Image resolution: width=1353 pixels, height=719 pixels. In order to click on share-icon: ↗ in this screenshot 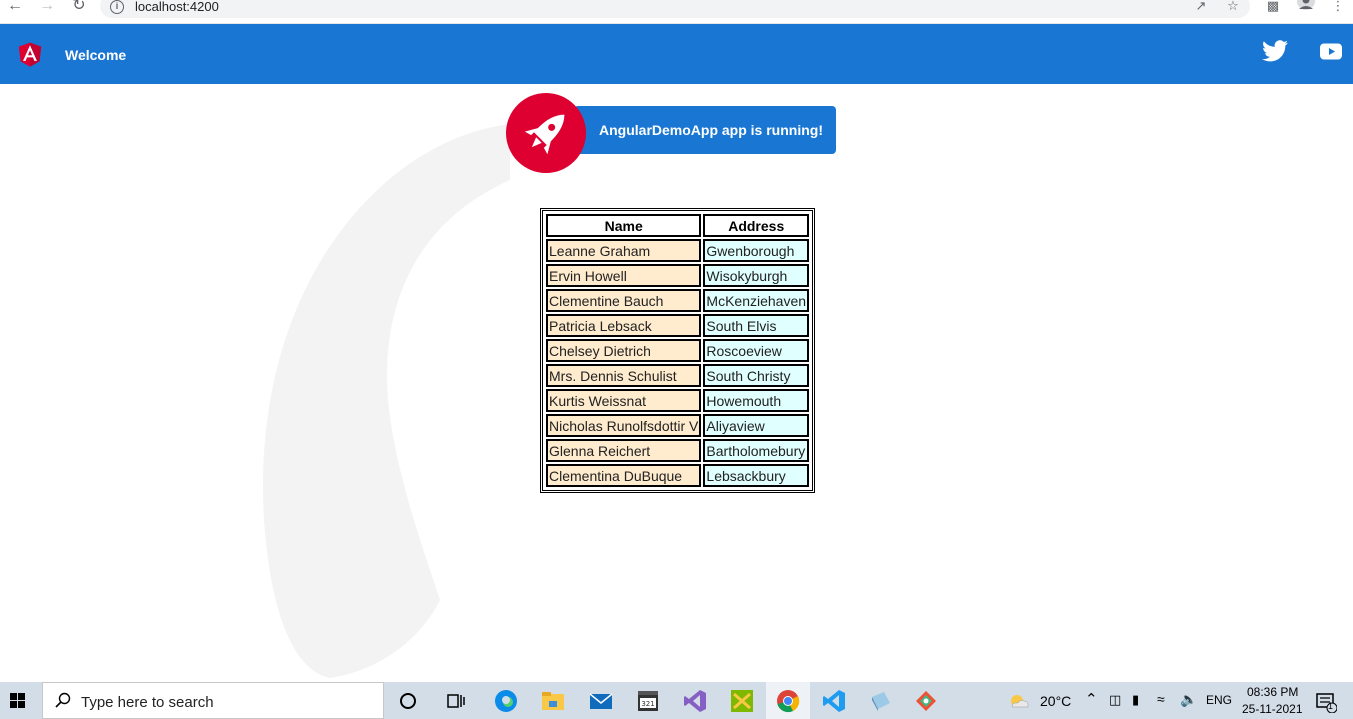, I will do `click(1201, 7)`.